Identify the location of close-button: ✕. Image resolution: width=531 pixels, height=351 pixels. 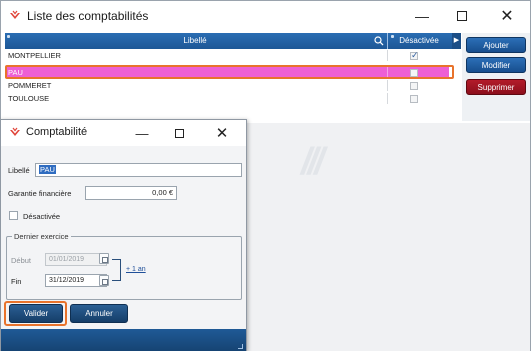
(507, 16).